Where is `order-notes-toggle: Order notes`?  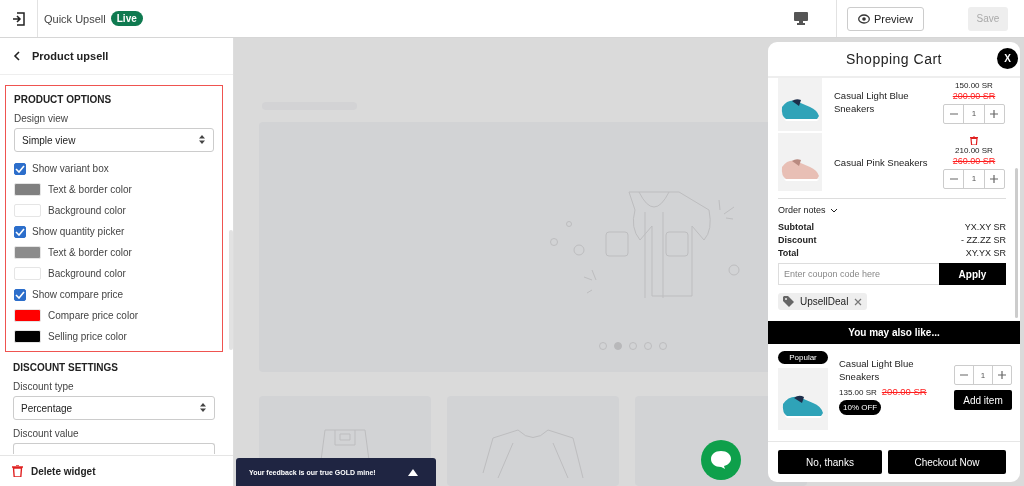
order-notes-toggle: Order notes is located at coordinates (892, 210).